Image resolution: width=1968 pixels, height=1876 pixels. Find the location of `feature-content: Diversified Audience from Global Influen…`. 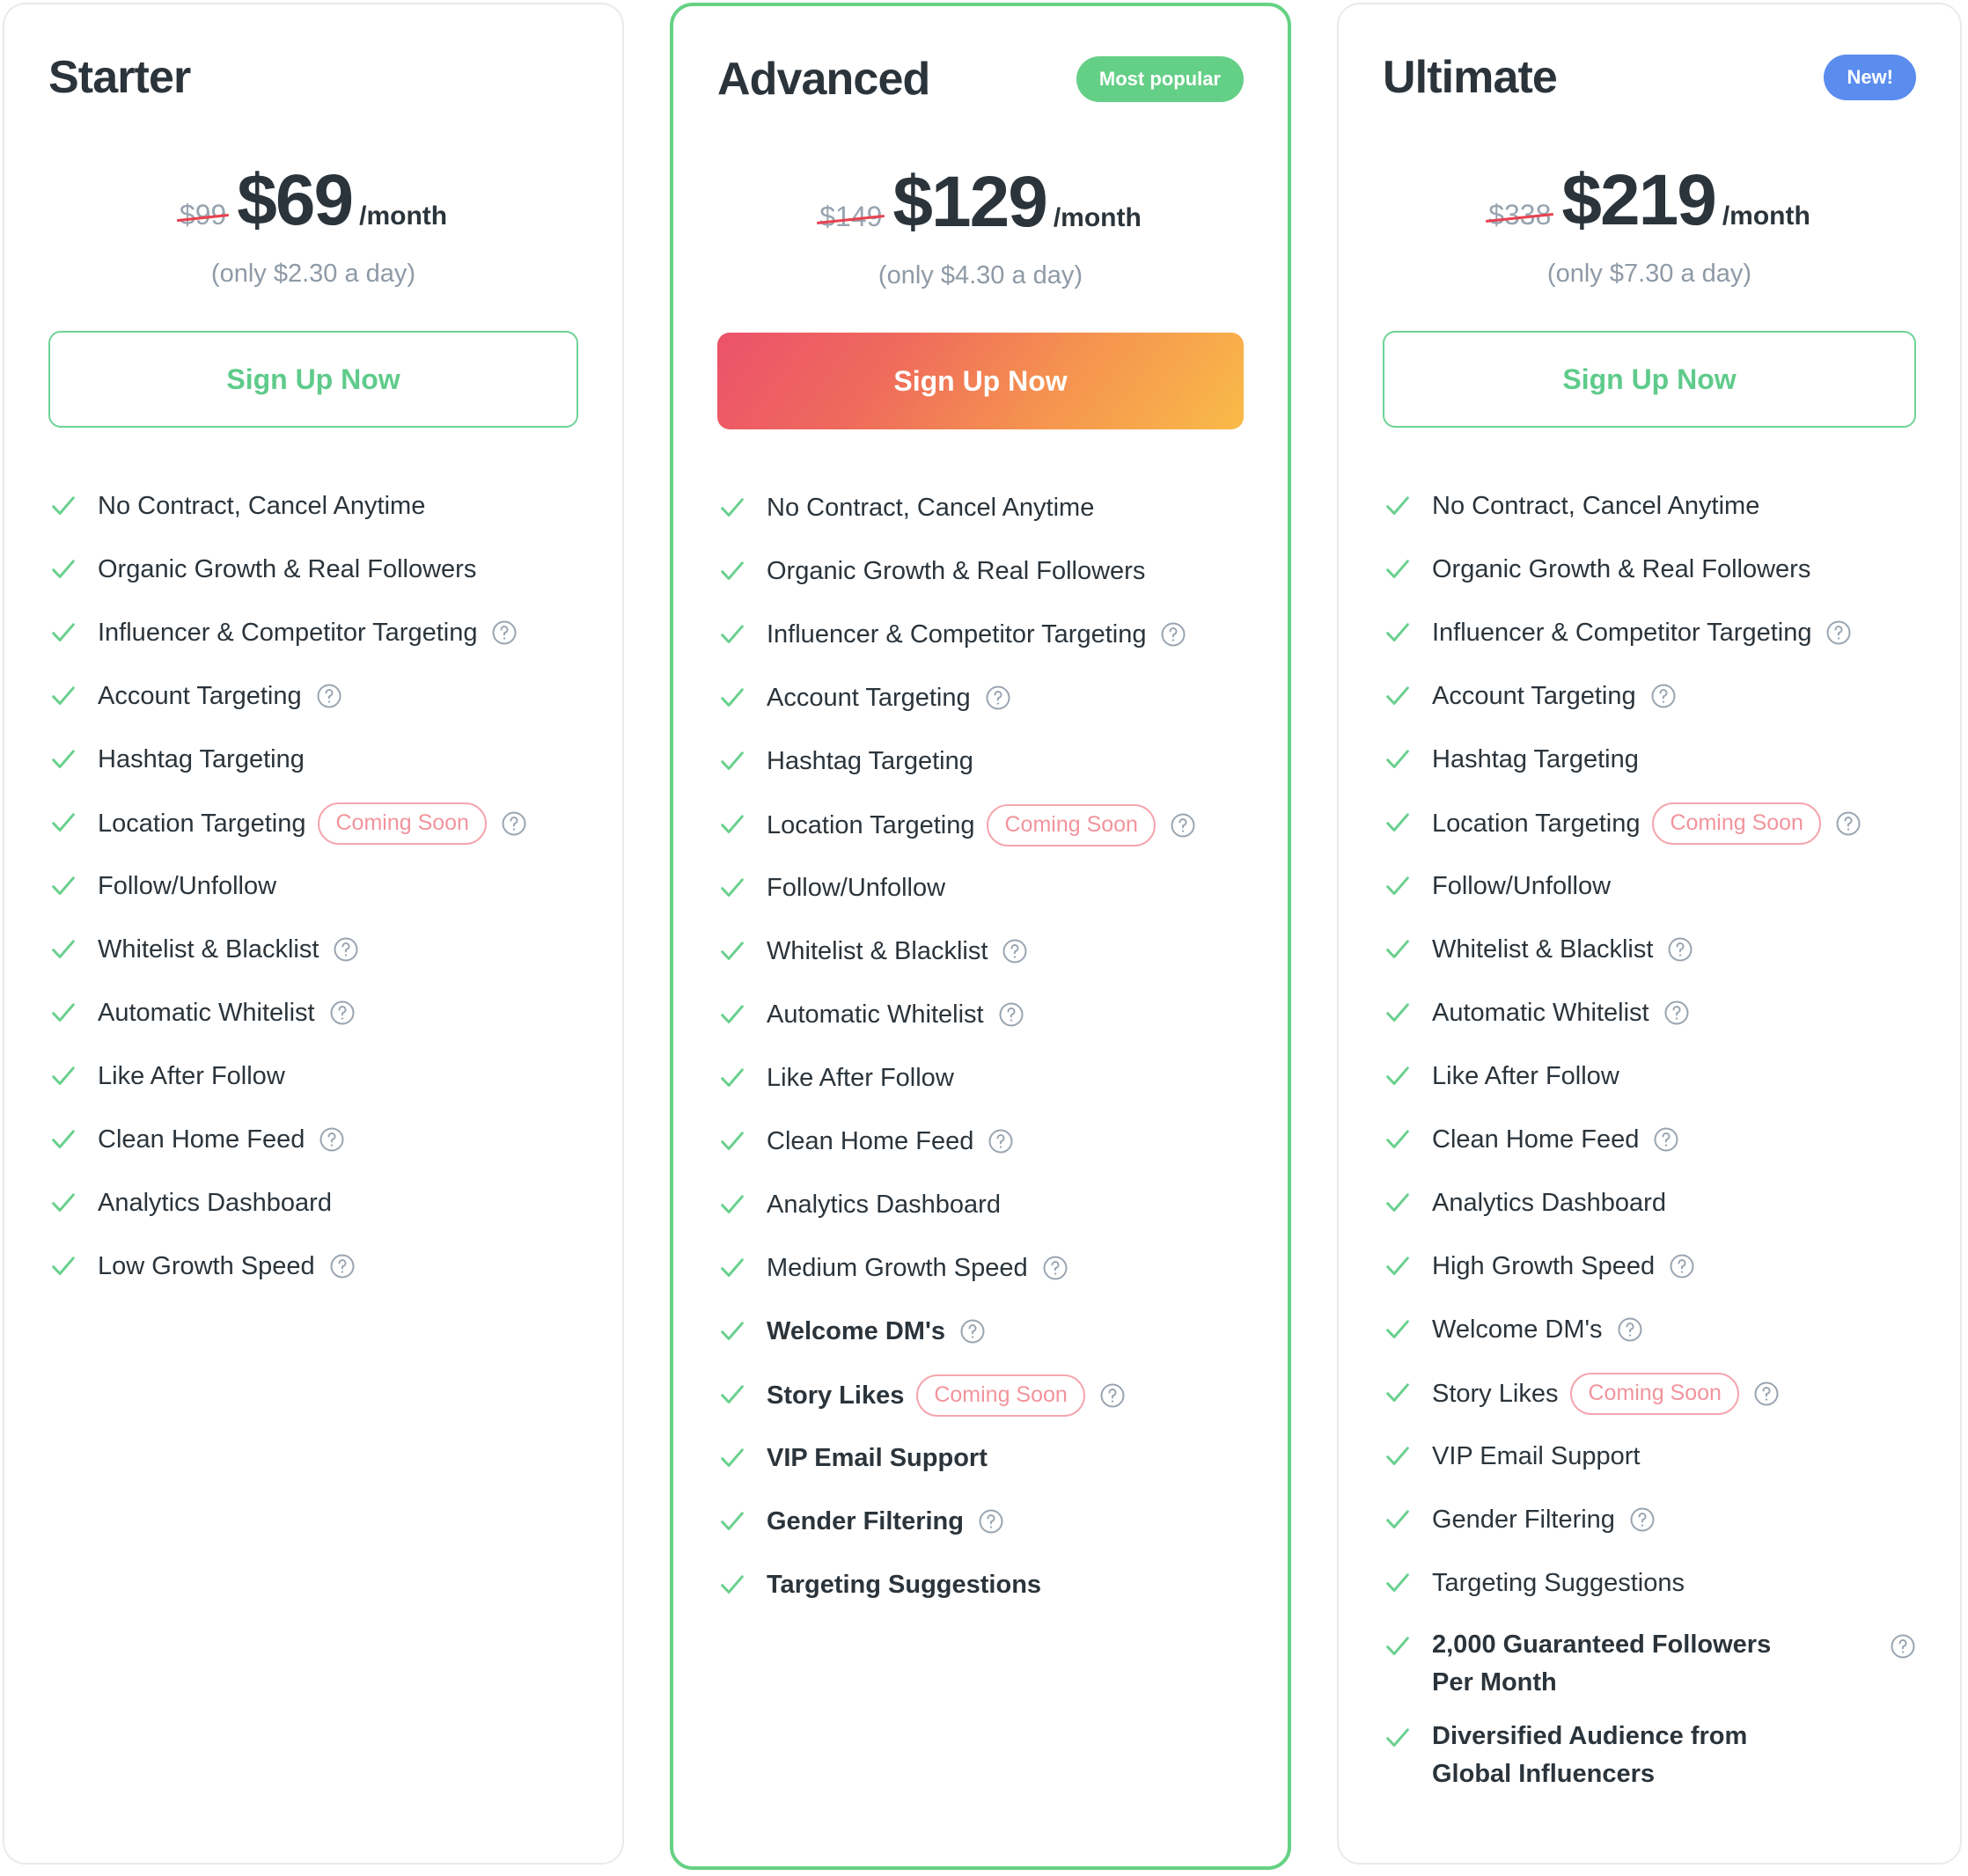

feature-content: Diversified Audience from Global Influen… is located at coordinates (1621, 1755).